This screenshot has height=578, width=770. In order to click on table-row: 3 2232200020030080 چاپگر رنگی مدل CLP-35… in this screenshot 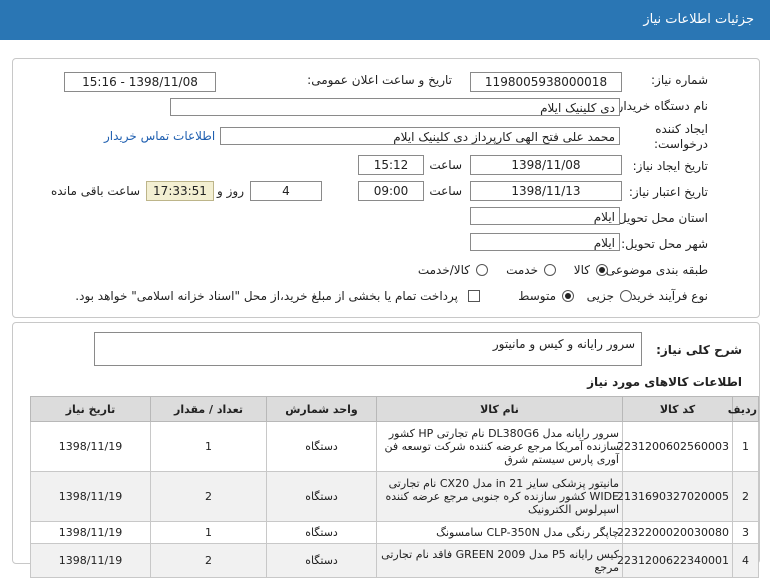, I will do `click(394, 532)`.